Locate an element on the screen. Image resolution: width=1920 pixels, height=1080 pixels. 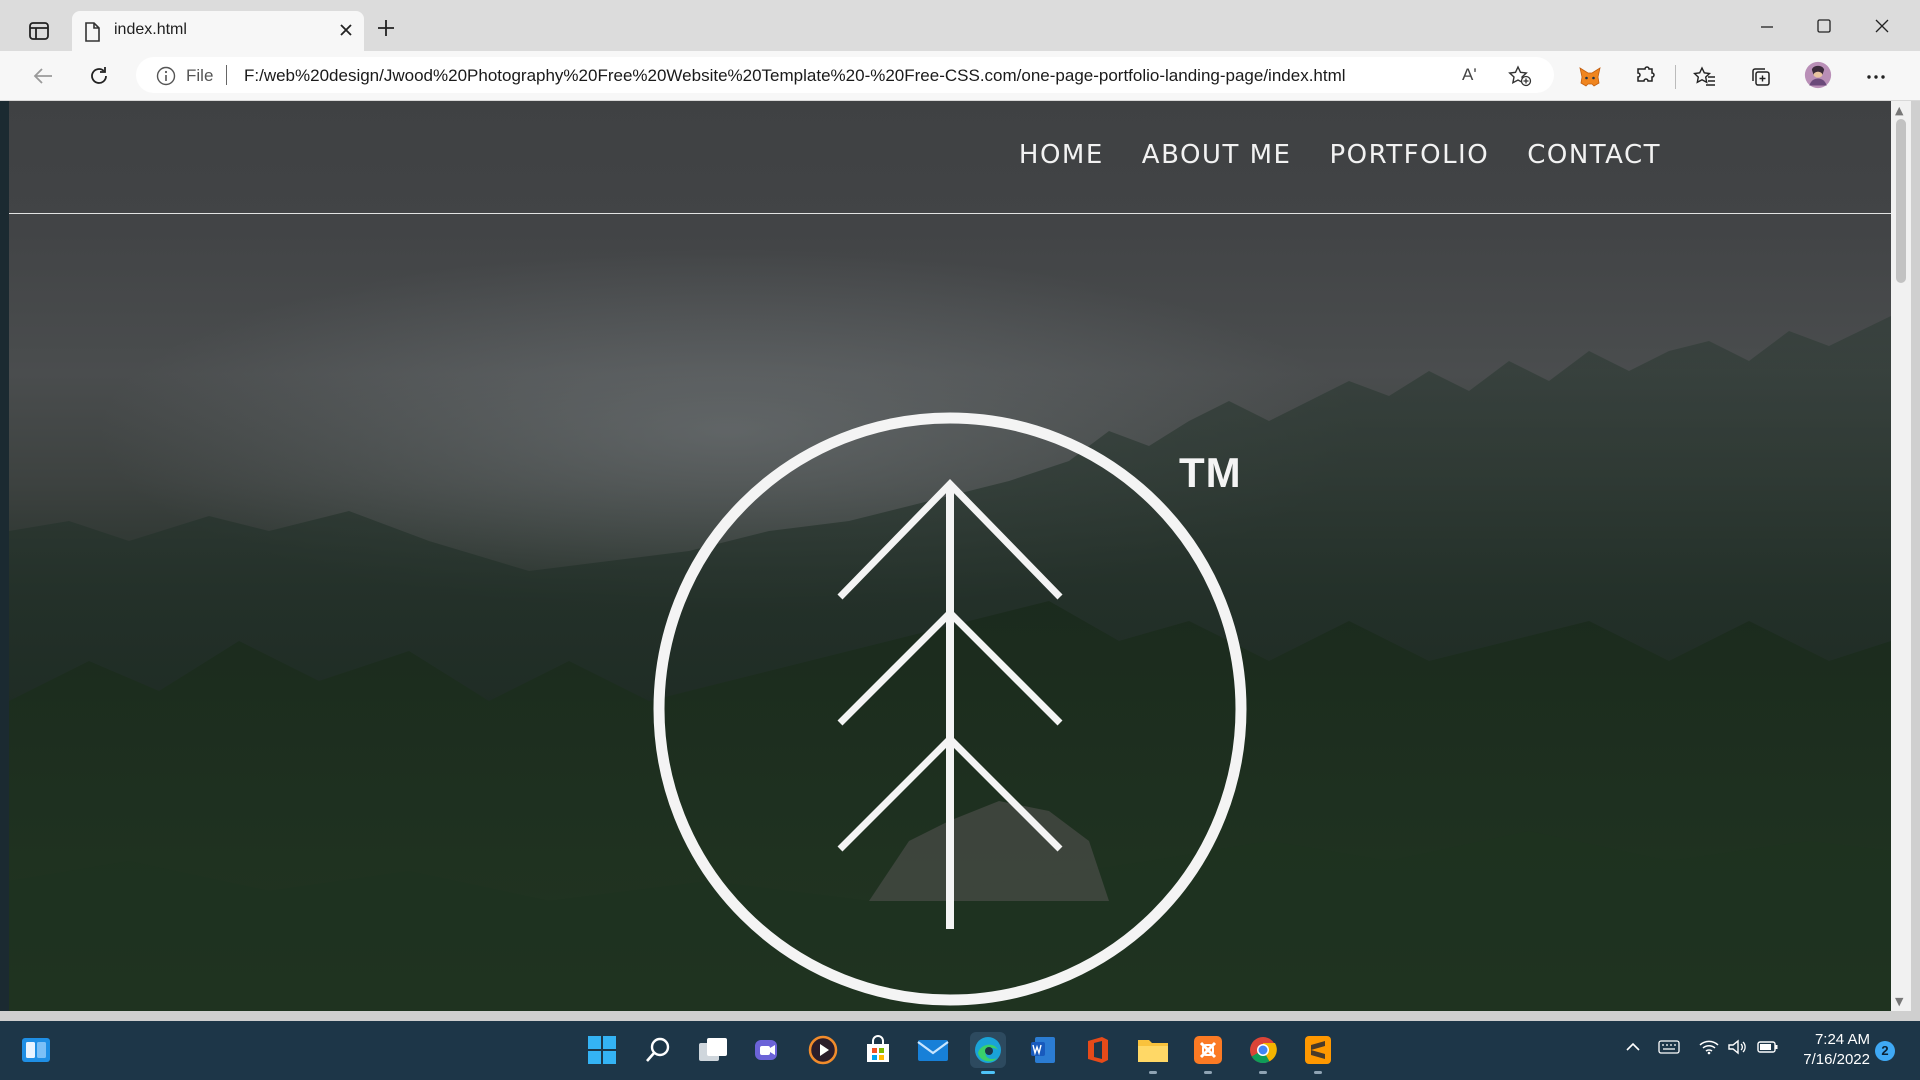
divider is located at coordinates (226, 75).